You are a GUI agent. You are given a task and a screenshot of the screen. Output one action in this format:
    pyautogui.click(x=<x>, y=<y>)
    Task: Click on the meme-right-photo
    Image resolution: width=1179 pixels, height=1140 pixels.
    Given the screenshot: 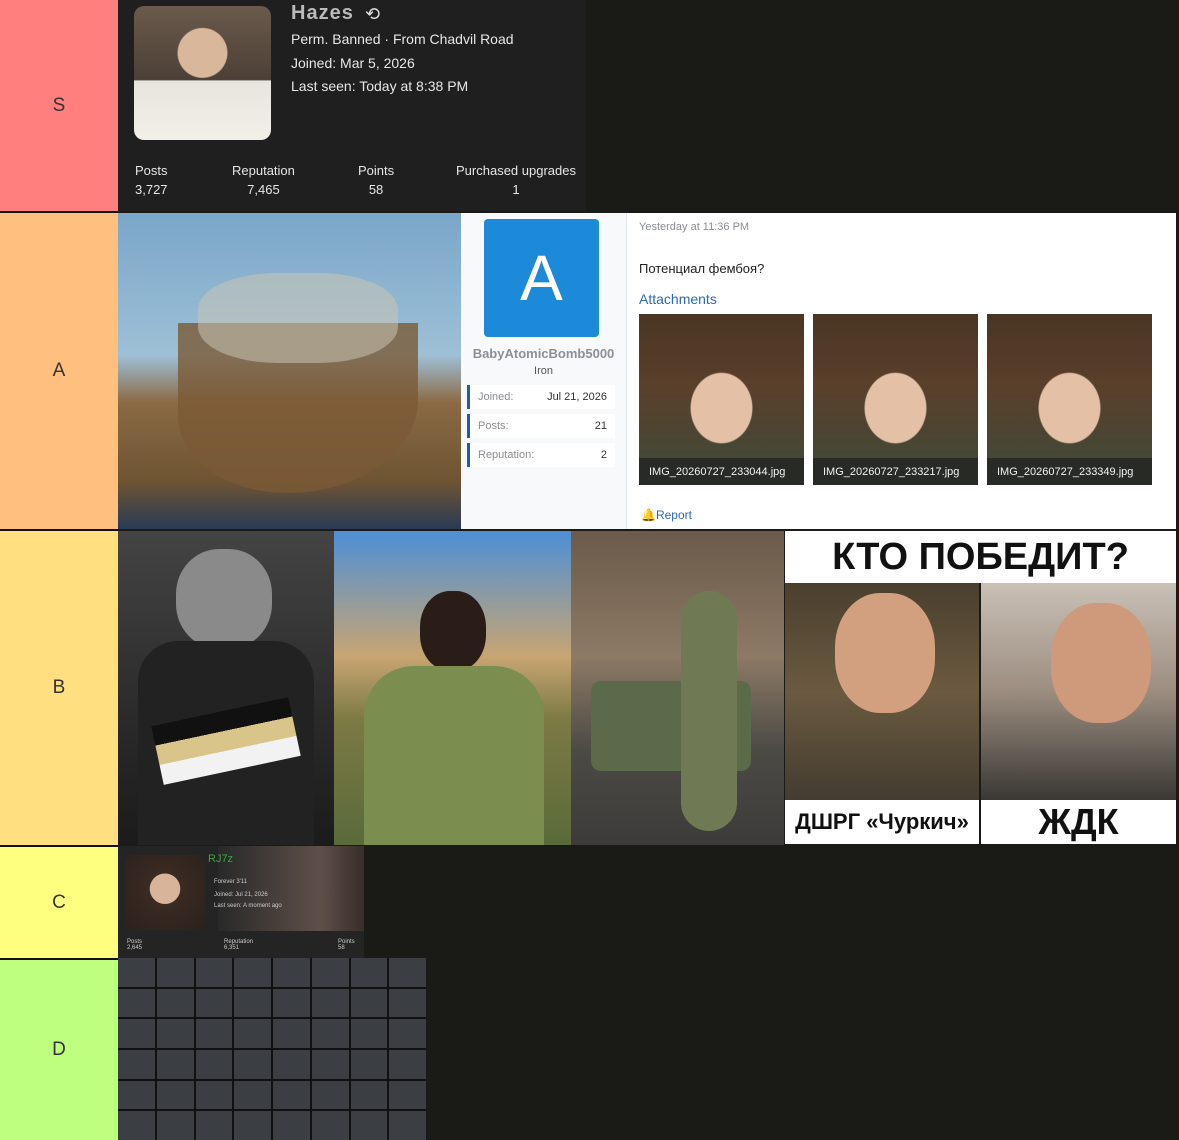 What is the action you would take?
    pyautogui.click(x=1078, y=691)
    